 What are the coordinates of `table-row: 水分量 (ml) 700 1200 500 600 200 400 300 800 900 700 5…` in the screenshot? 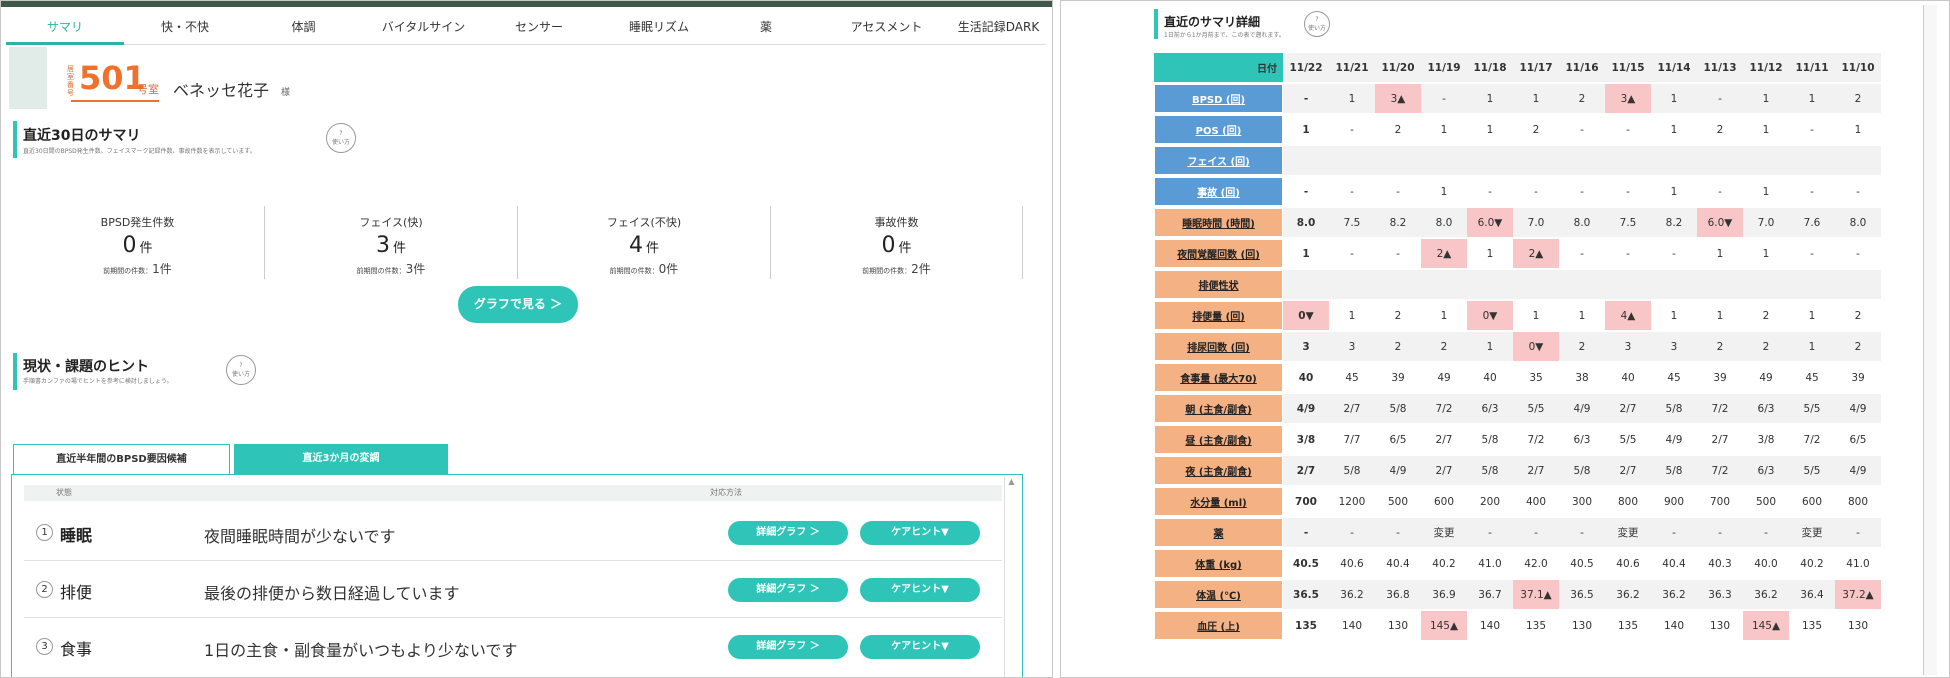 It's located at (1517, 501).